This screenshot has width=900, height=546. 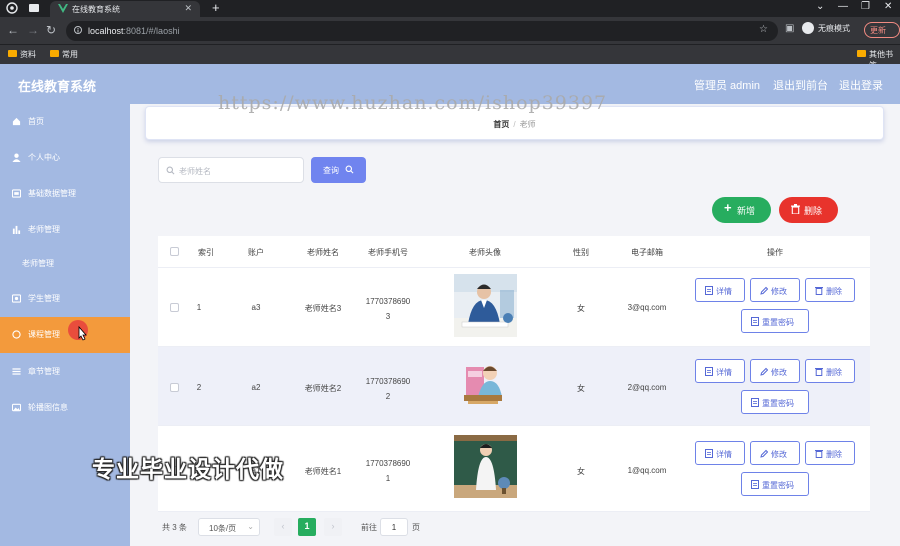 What do you see at coordinates (78, 30) in the screenshot?
I see `site-info-icon` at bounding box center [78, 30].